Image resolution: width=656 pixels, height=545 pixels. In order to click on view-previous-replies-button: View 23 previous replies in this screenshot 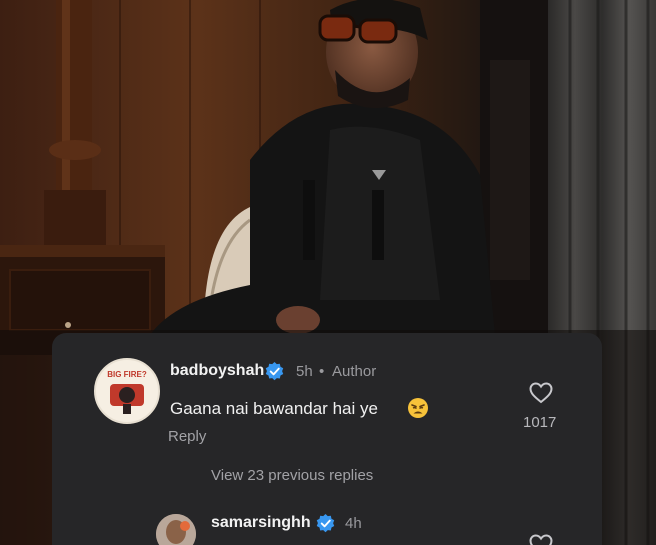, I will do `click(292, 475)`.